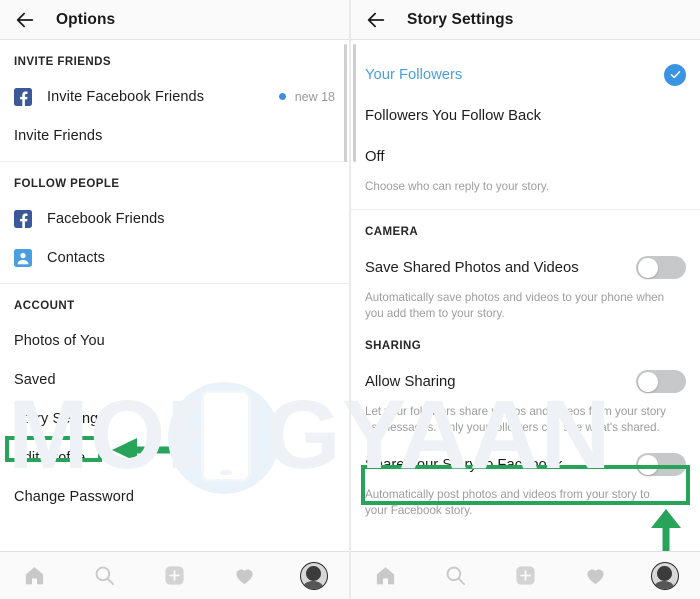  Describe the element at coordinates (661, 267) in the screenshot. I see `save-shared-photos-toggle` at that location.